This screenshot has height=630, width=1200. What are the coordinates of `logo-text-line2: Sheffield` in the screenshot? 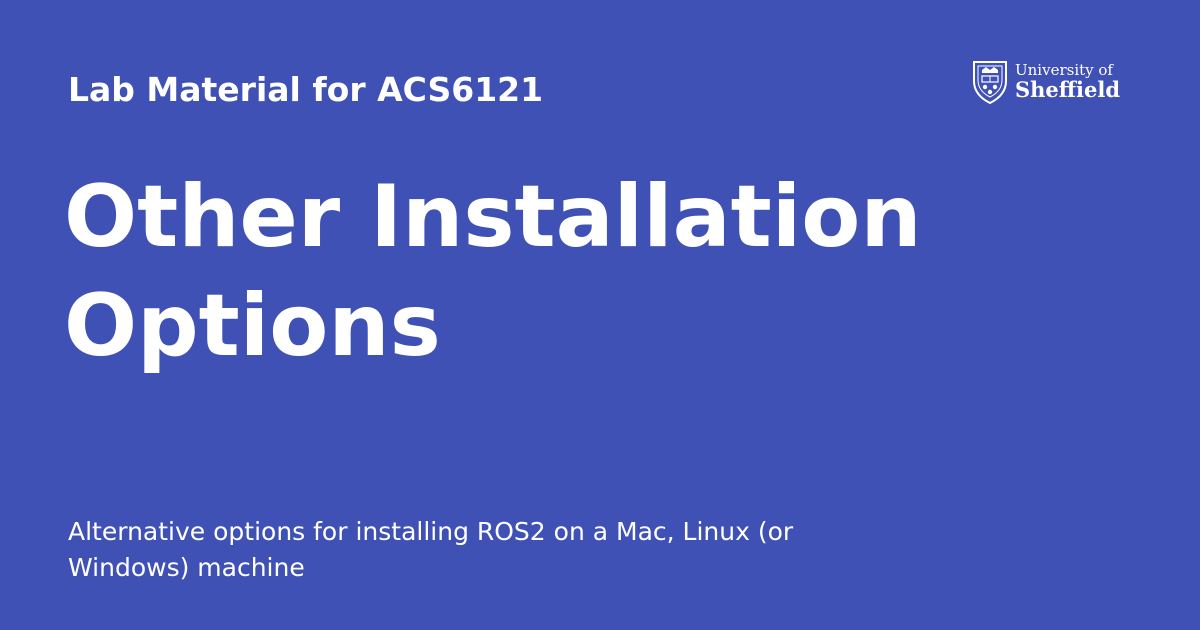 It's located at (1068, 89).